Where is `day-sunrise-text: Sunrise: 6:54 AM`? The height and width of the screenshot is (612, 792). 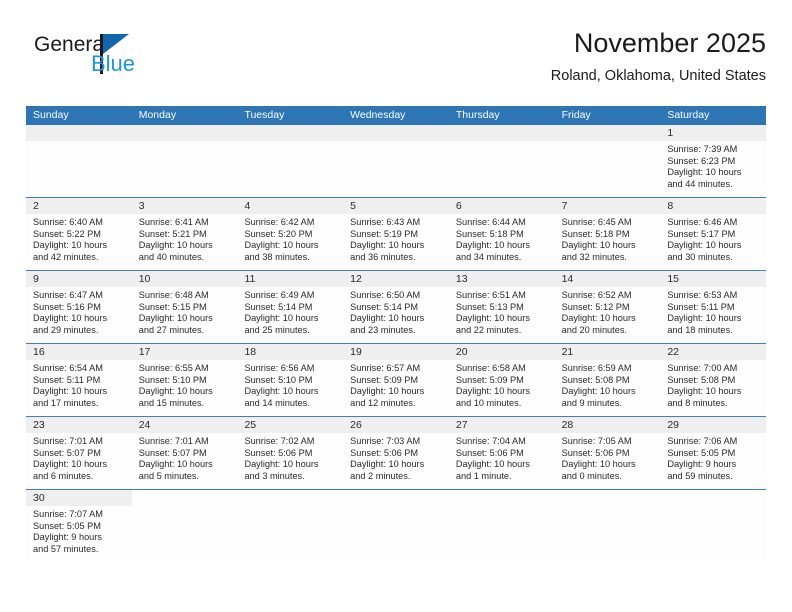 day-sunrise-text: Sunrise: 6:54 AM is located at coordinates (68, 368).